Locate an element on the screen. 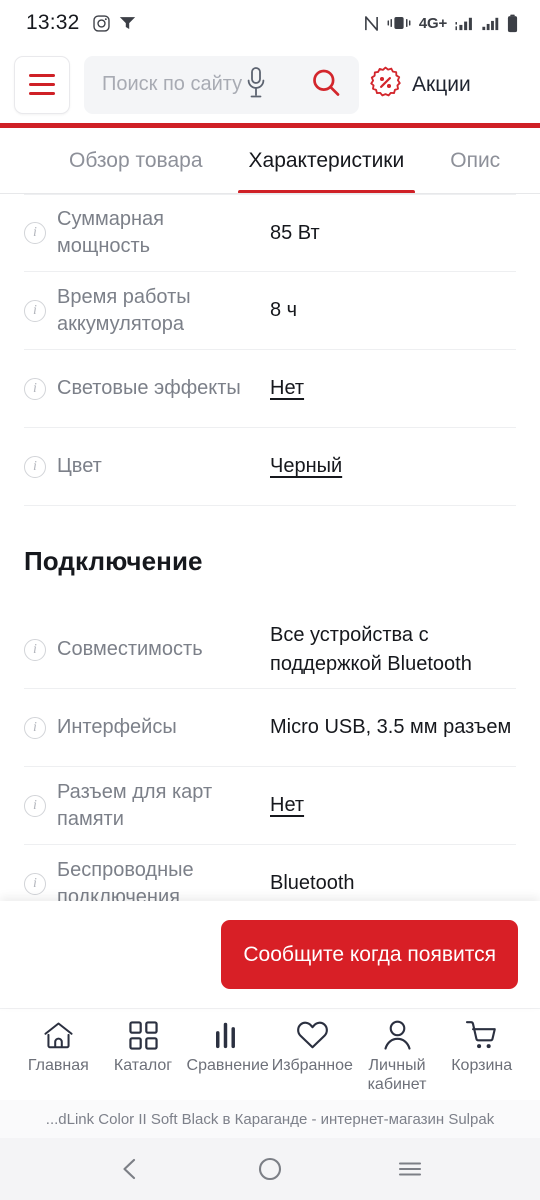 This screenshot has height=1200, width=540. spec-value: 8 ч is located at coordinates (284, 310).